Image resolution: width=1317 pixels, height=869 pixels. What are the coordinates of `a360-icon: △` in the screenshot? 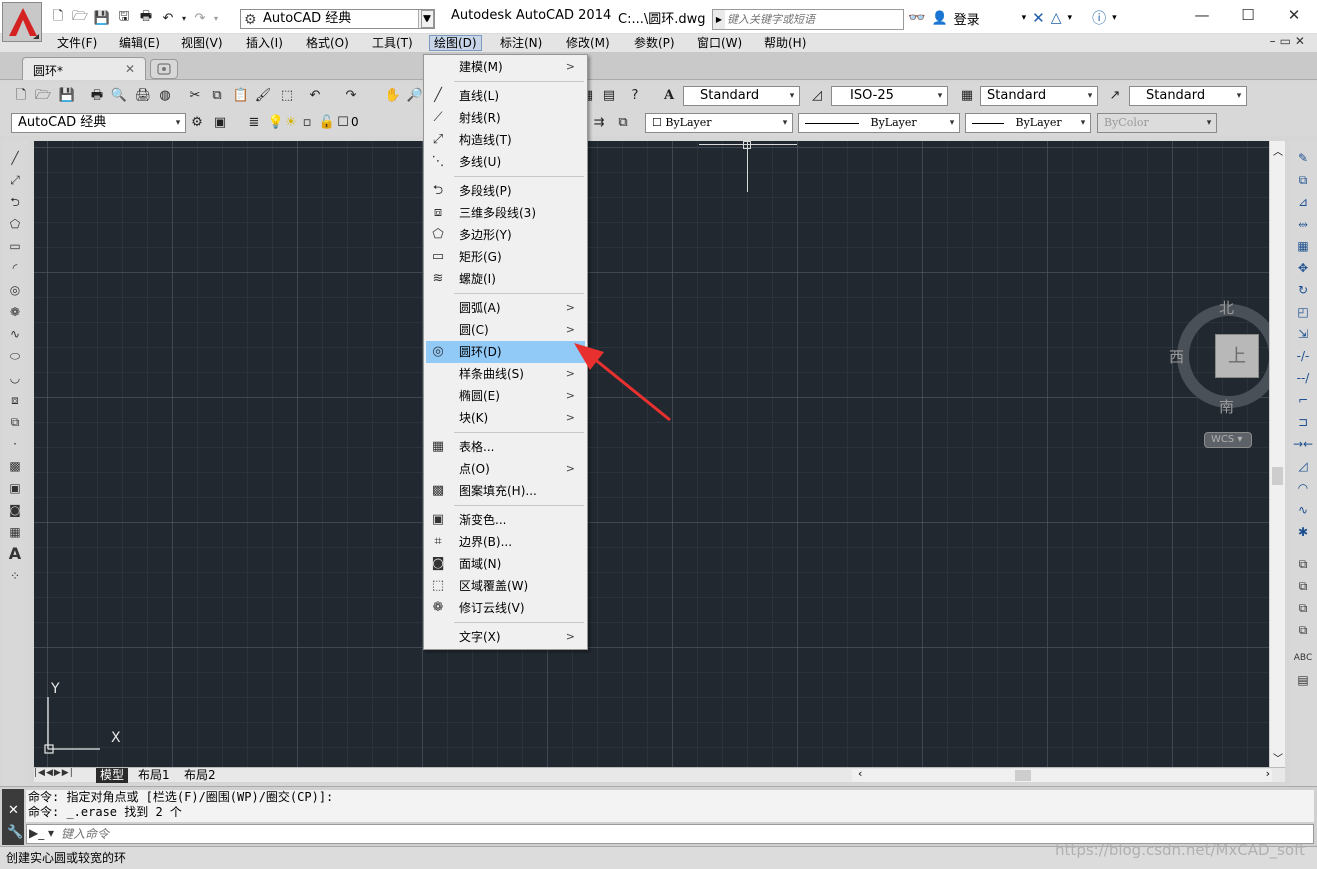 It's located at (1056, 18).